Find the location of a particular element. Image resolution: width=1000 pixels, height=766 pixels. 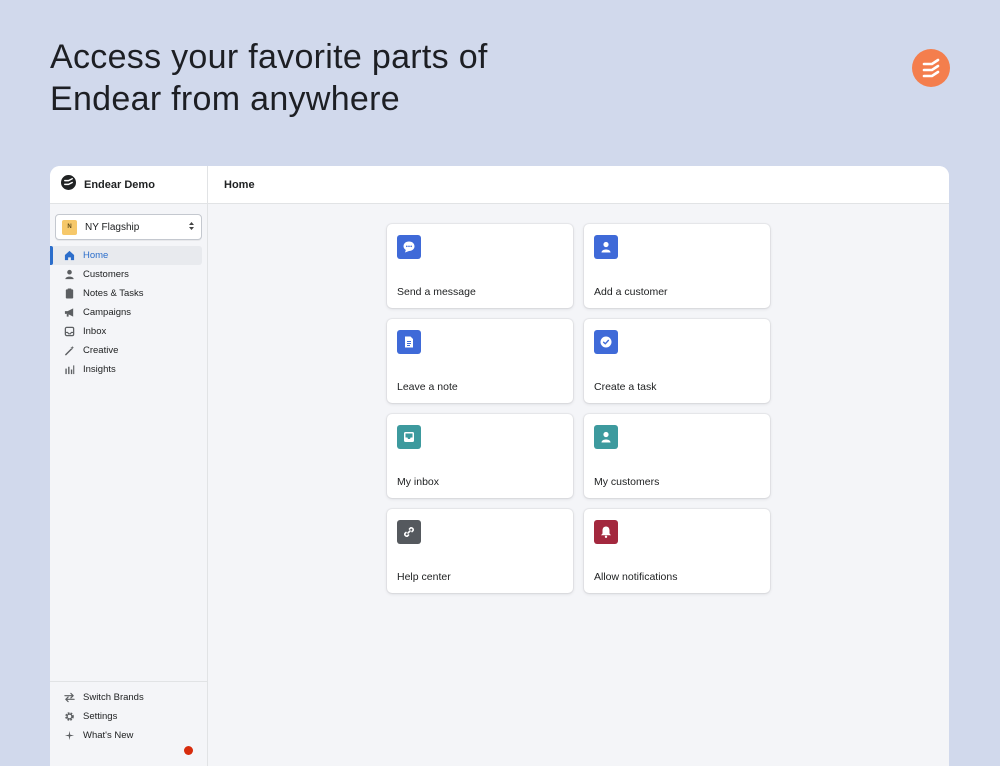

store-selector: N NY Flagship is located at coordinates (128, 227).